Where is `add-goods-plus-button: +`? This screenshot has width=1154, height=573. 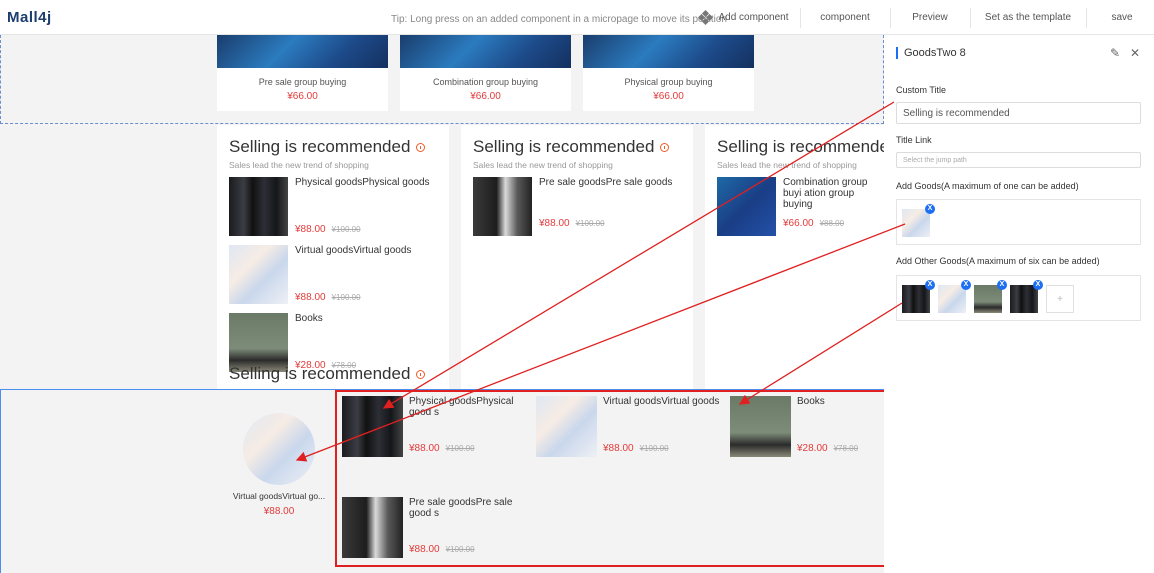
add-goods-plus-button: + is located at coordinates (1060, 299).